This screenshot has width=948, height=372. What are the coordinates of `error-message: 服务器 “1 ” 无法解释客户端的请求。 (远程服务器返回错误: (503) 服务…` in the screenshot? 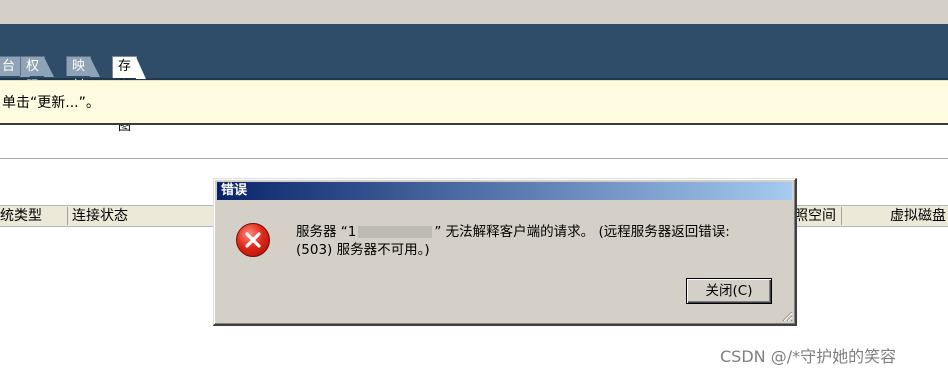 It's located at (536, 241).